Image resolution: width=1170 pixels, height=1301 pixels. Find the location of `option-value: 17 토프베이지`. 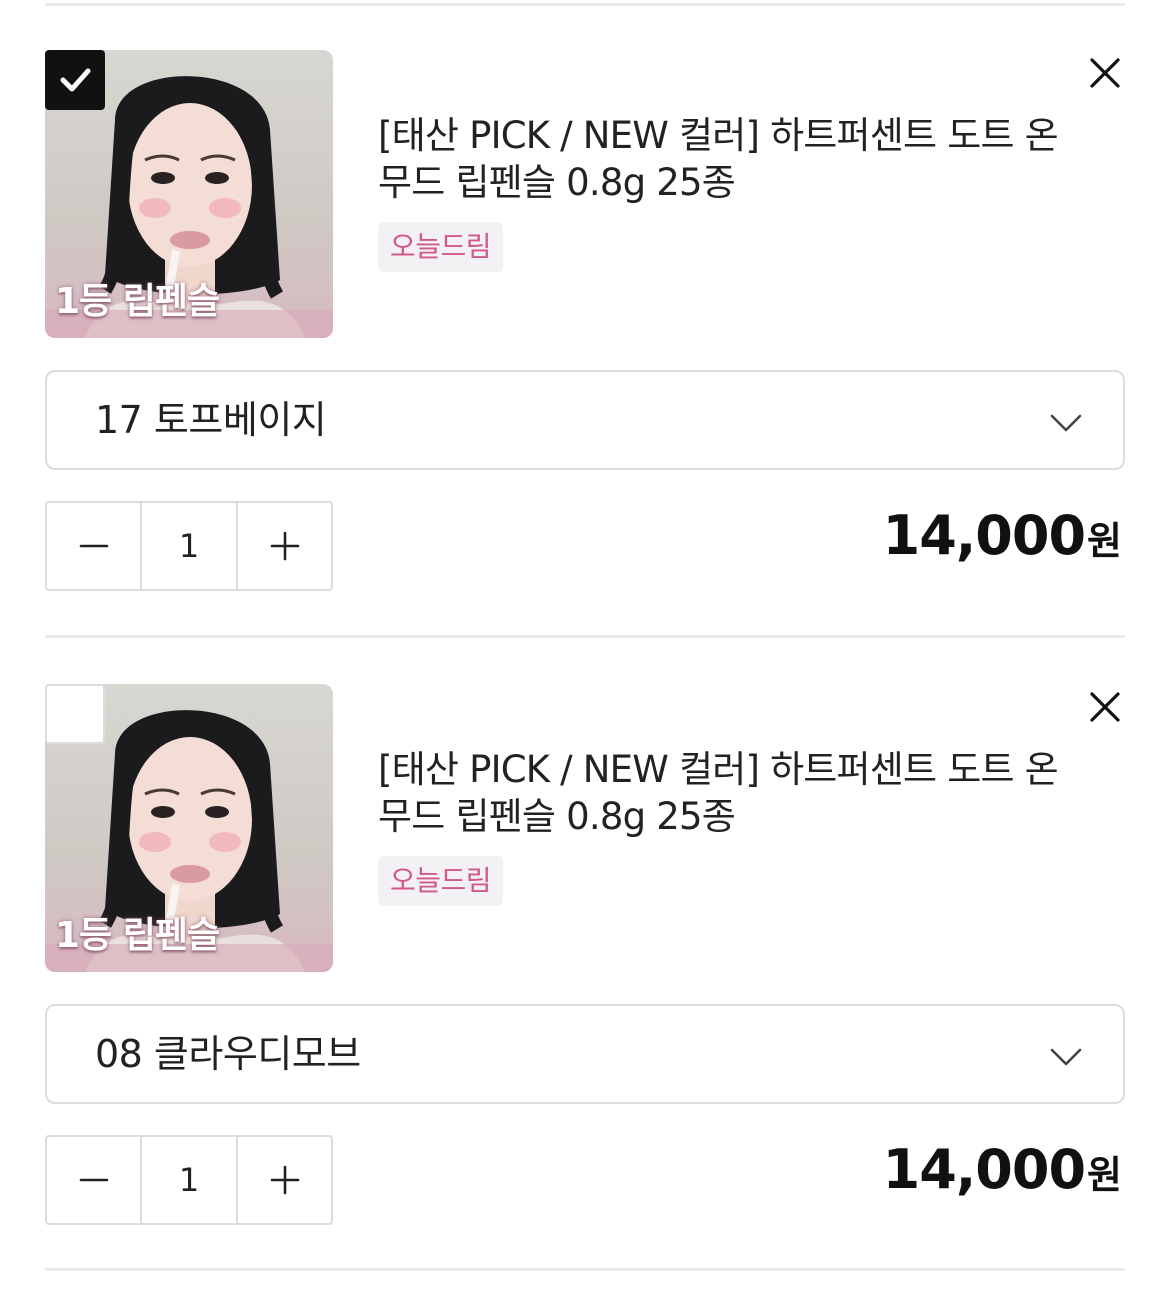

option-value: 17 토프베이지 is located at coordinates (211, 420).